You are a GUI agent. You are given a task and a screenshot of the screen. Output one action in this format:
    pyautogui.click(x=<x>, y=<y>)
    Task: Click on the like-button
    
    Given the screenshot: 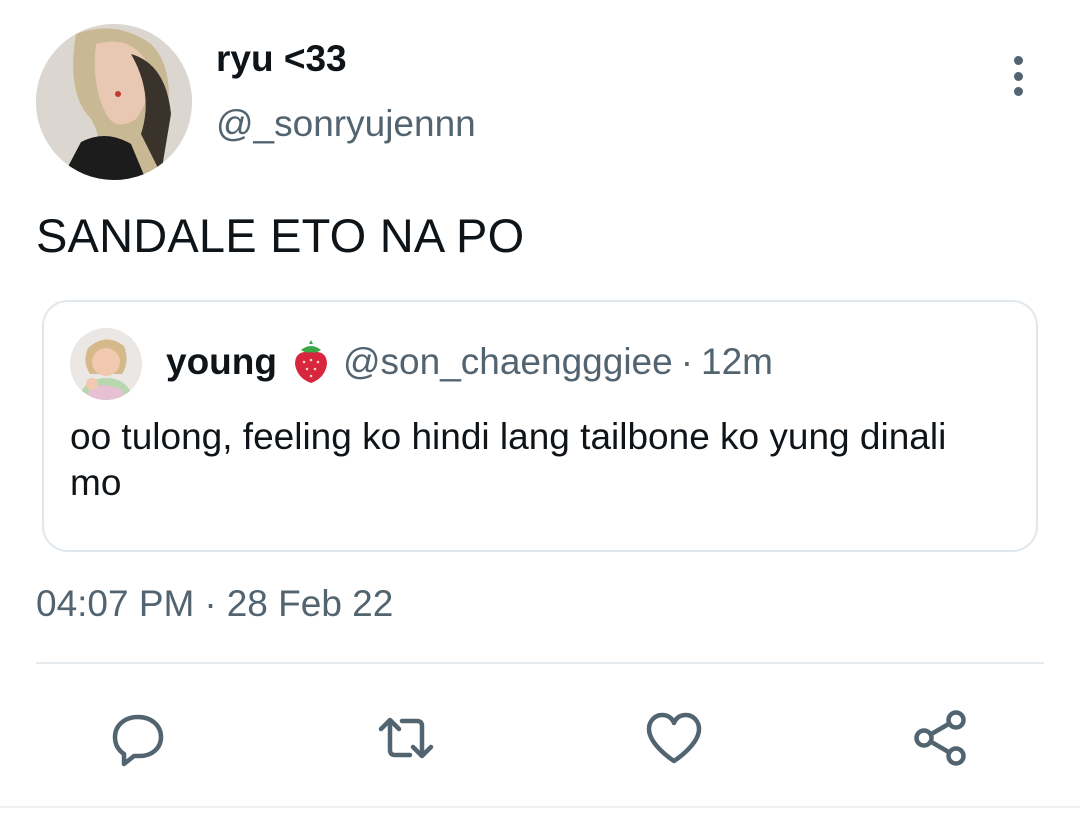 What is the action you would take?
    pyautogui.click(x=674, y=738)
    